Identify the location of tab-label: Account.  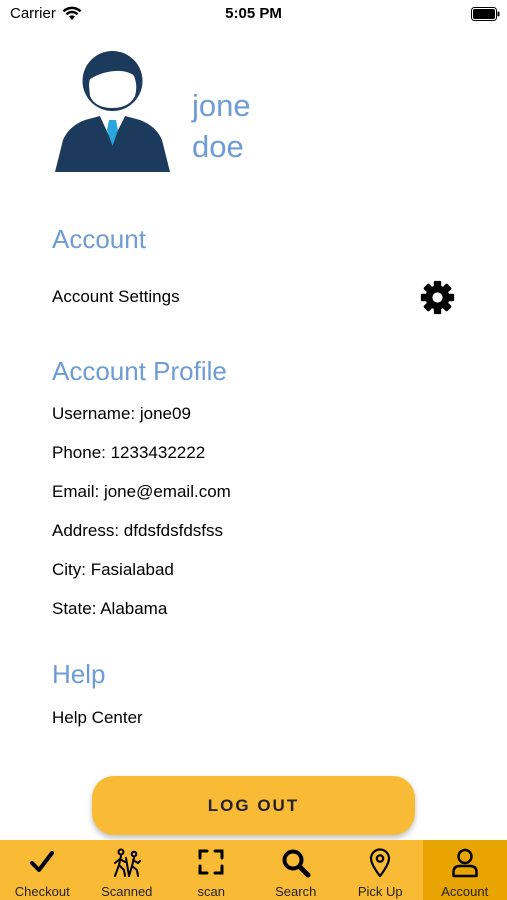
(465, 891).